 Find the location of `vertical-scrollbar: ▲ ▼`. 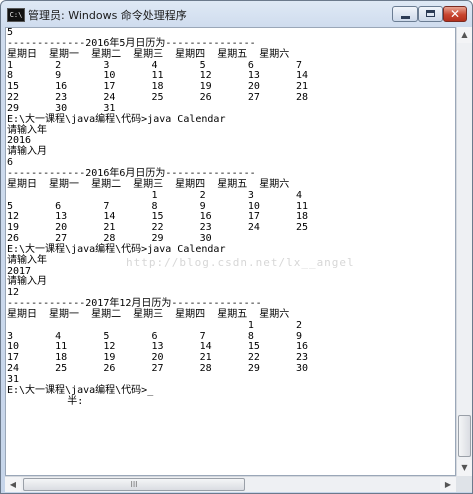

vertical-scrollbar: ▲ ▼ is located at coordinates (464, 251).